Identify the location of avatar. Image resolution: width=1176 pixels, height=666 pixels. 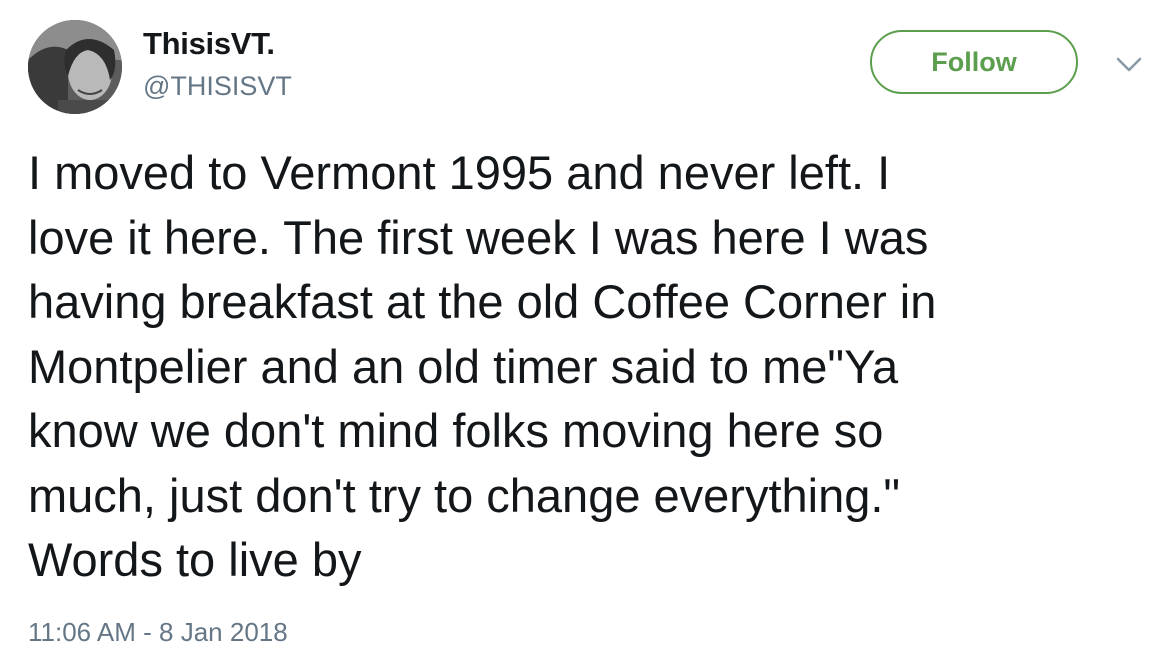
(75, 67).